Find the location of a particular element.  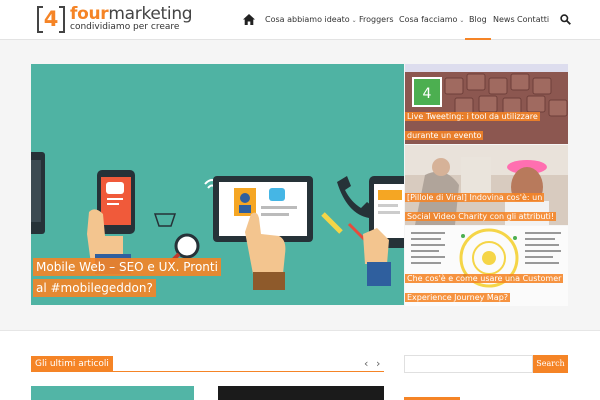

carousel-next-button: › is located at coordinates (378, 364).